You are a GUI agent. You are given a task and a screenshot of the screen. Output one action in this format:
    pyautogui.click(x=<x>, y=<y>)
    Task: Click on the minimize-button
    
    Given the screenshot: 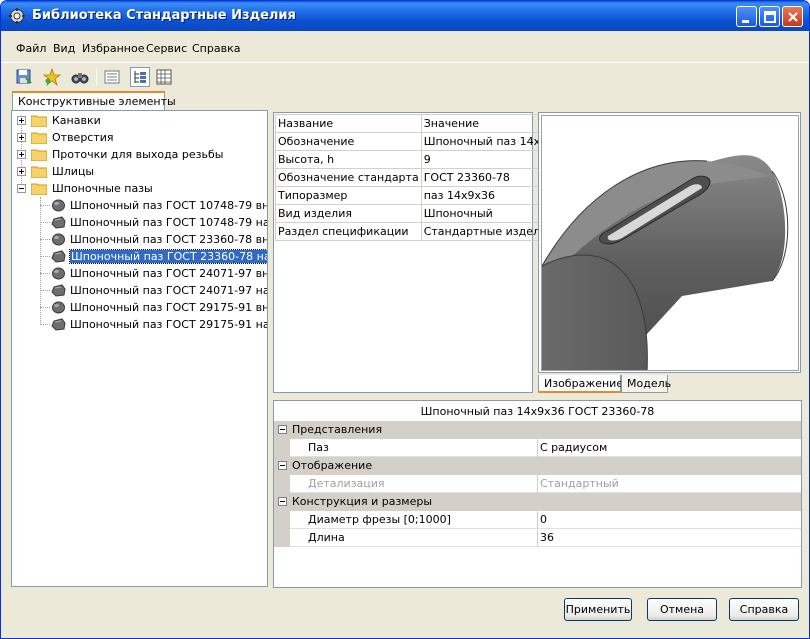 What is the action you would take?
    pyautogui.click(x=746, y=16)
    